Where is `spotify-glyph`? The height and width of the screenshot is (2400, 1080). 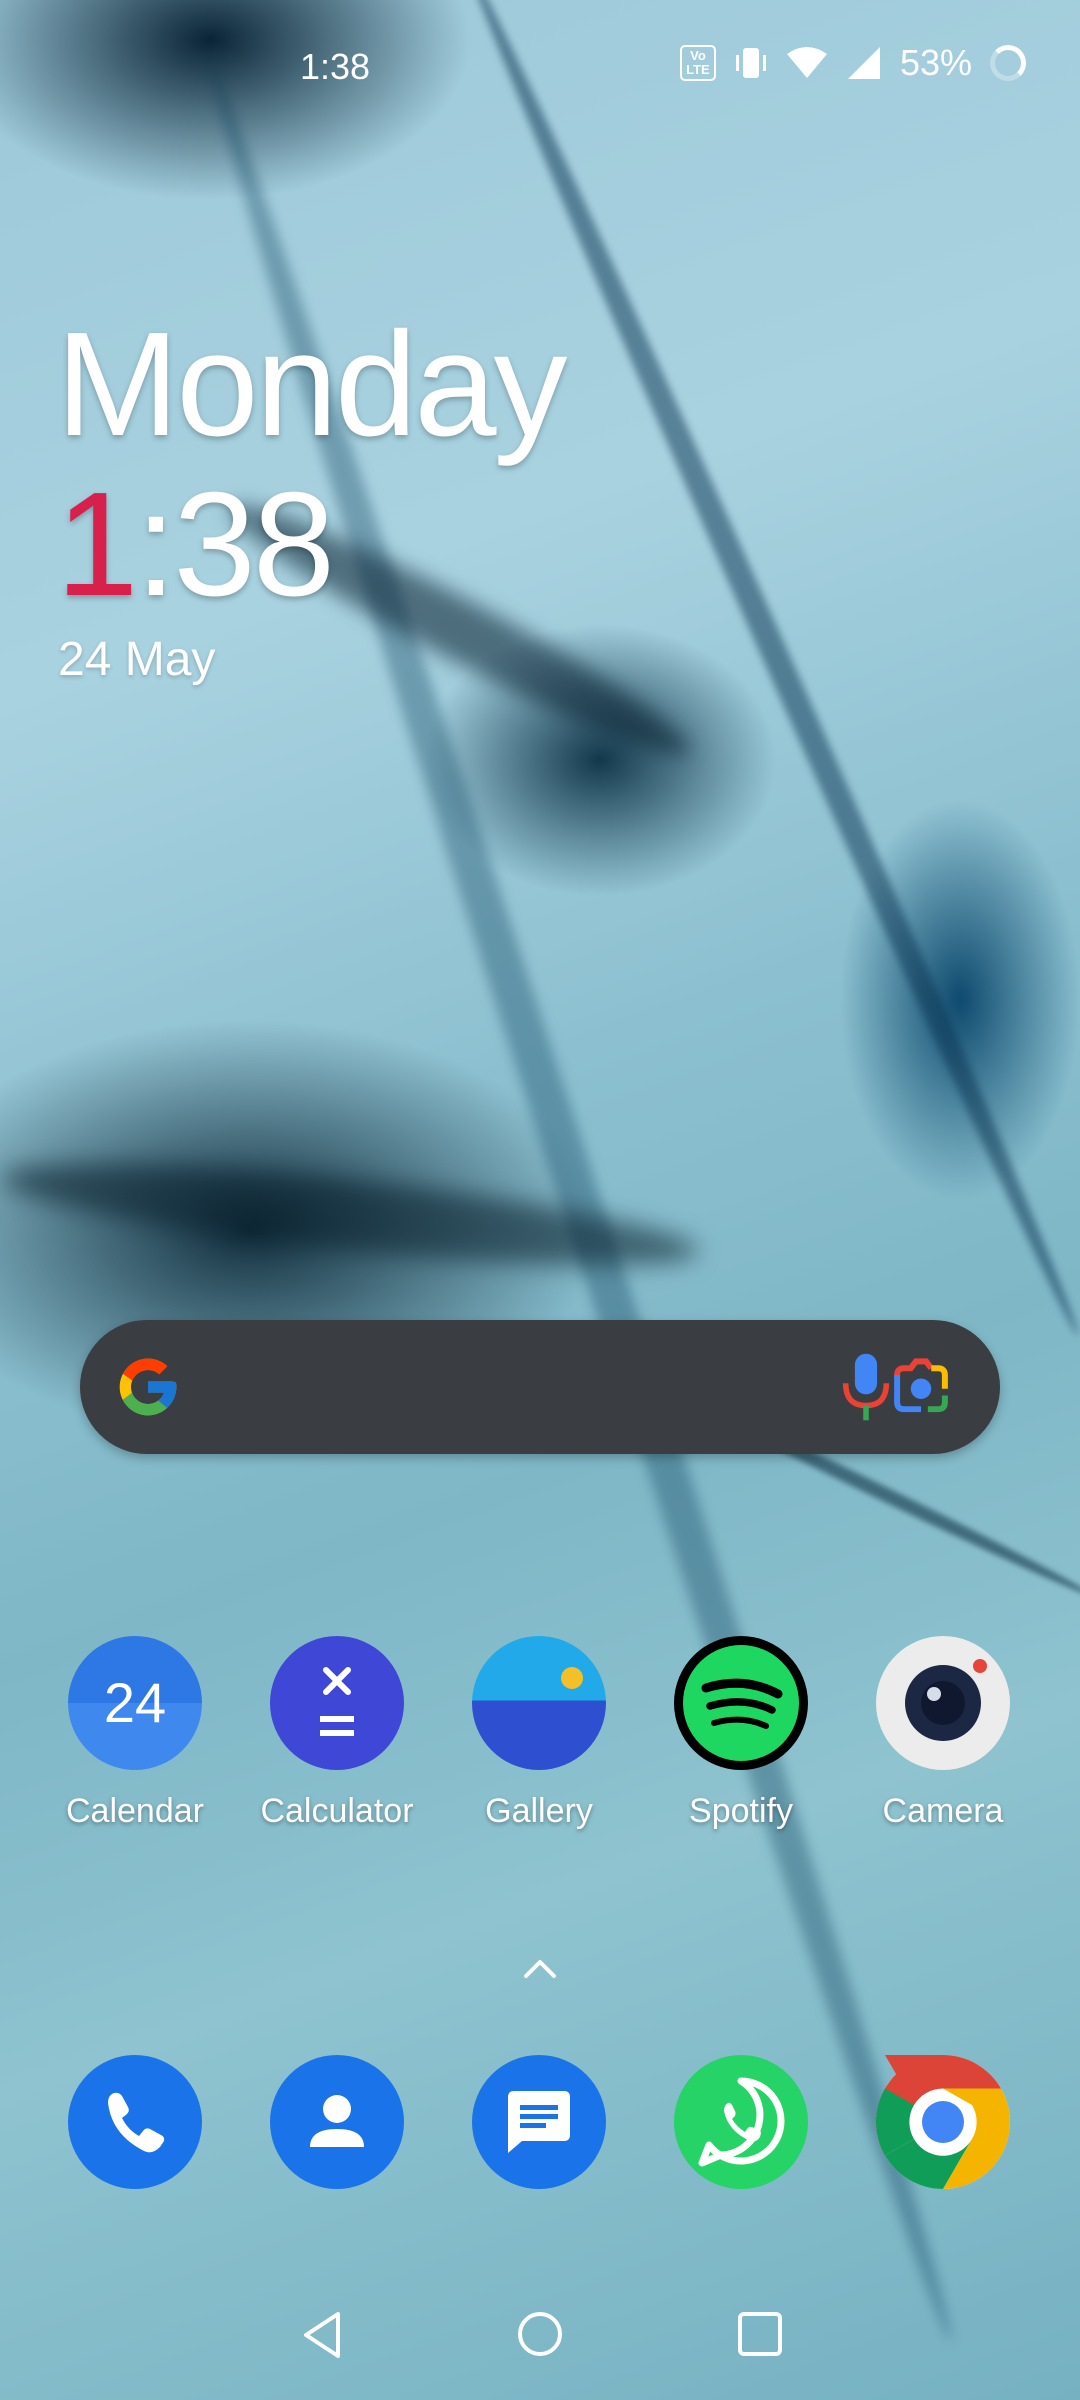 spotify-glyph is located at coordinates (741, 1703).